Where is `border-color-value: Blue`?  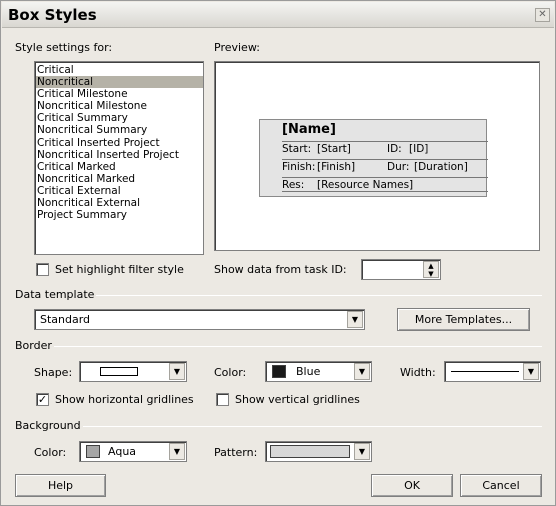
border-color-value: Blue is located at coordinates (308, 371).